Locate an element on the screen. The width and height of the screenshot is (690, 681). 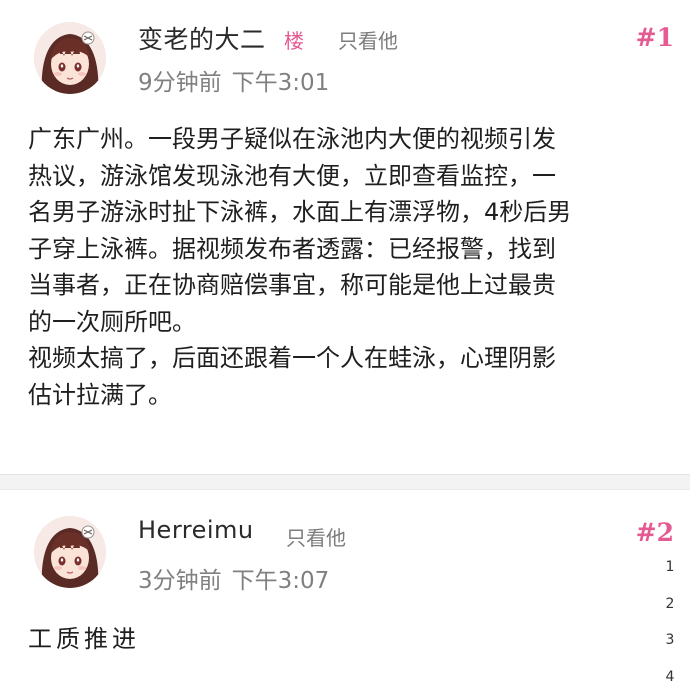
username: Herreimu is located at coordinates (196, 530).